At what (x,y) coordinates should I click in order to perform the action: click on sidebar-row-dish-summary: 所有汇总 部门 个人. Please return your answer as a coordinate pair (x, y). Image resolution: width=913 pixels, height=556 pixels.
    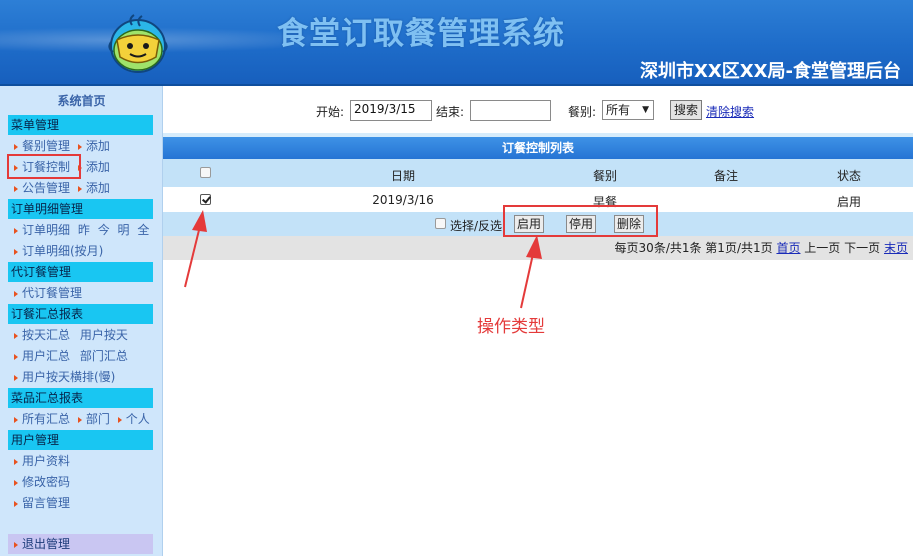
    Looking at the image, I should click on (82, 419).